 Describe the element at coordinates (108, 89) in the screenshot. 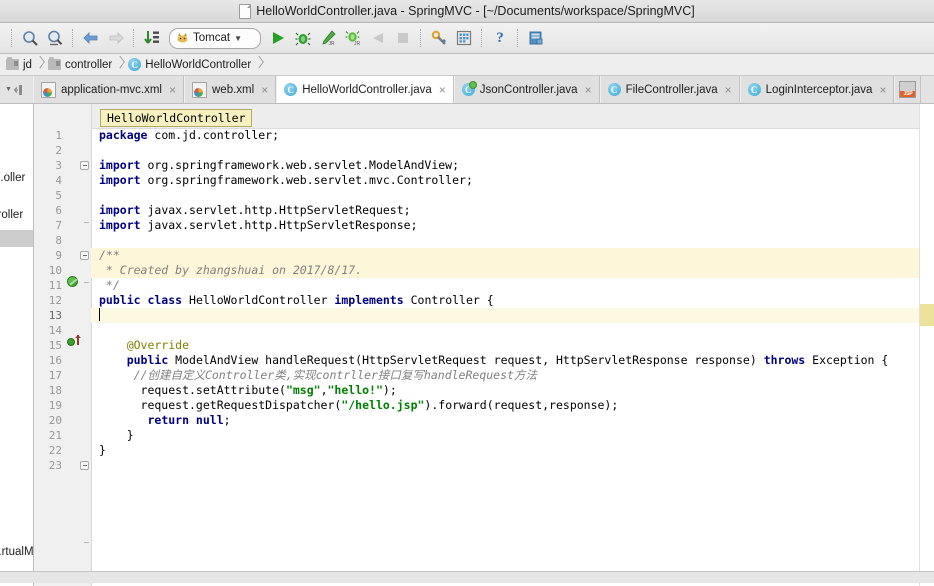

I see `tab-application-mvc-xml: application-mvc.xml ×` at that location.